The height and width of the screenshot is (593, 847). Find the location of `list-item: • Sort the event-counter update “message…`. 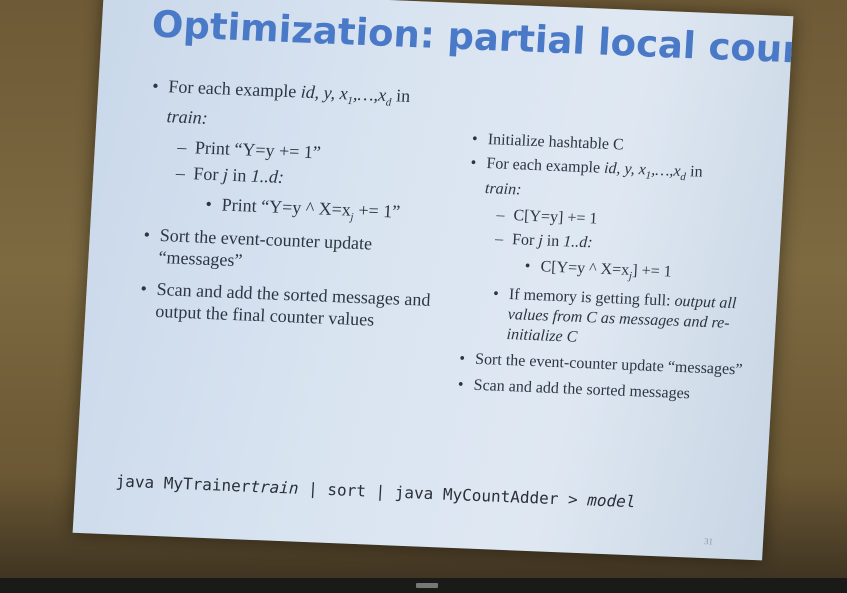

list-item: • Sort the event-counter update “message… is located at coordinates (287, 251).